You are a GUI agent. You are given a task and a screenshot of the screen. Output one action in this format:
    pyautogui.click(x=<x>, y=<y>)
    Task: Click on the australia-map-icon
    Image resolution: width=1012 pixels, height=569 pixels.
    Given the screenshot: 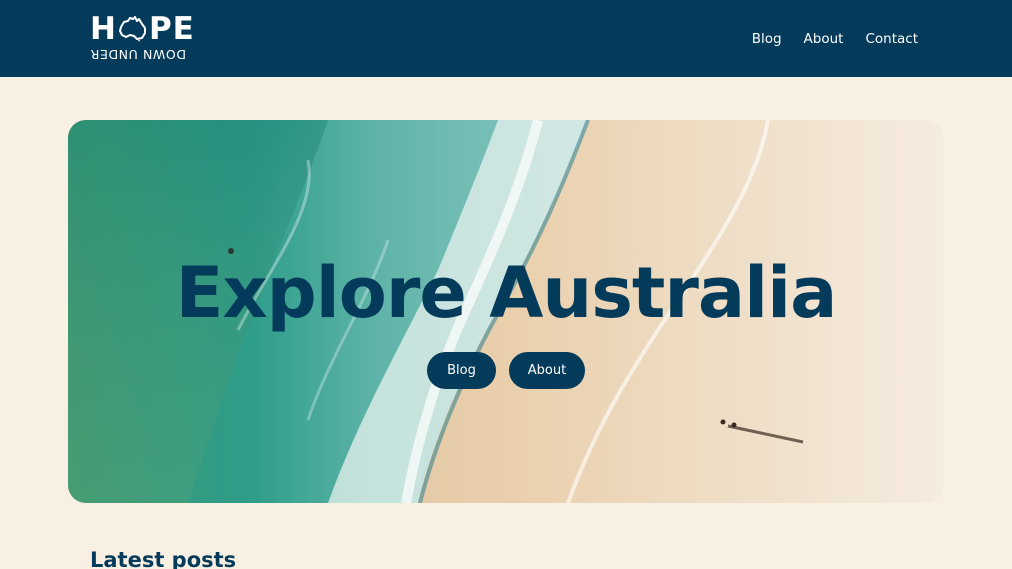 What is the action you would take?
    pyautogui.click(x=133, y=29)
    